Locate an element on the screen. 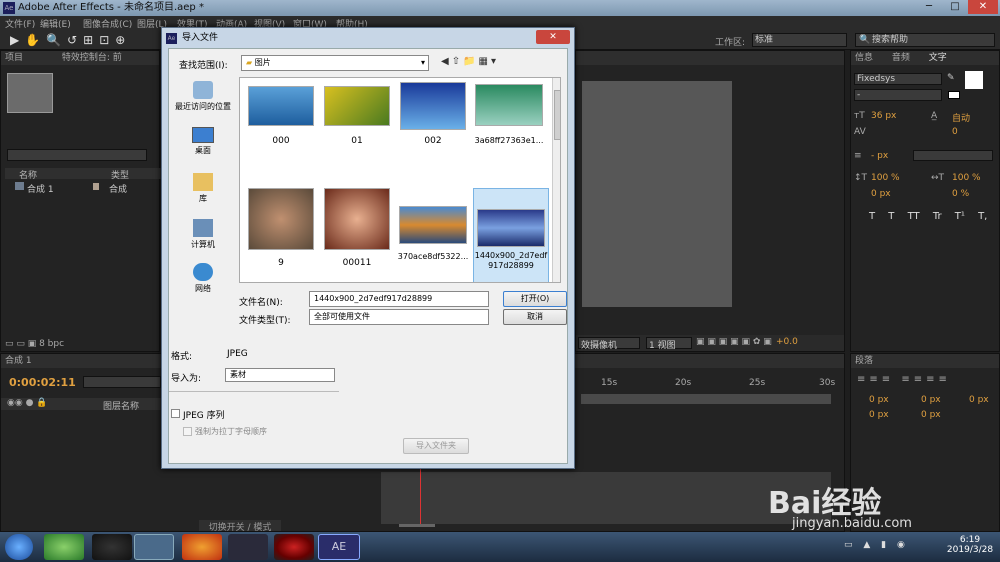  exposure-offset: +0.0 is located at coordinates (787, 342).